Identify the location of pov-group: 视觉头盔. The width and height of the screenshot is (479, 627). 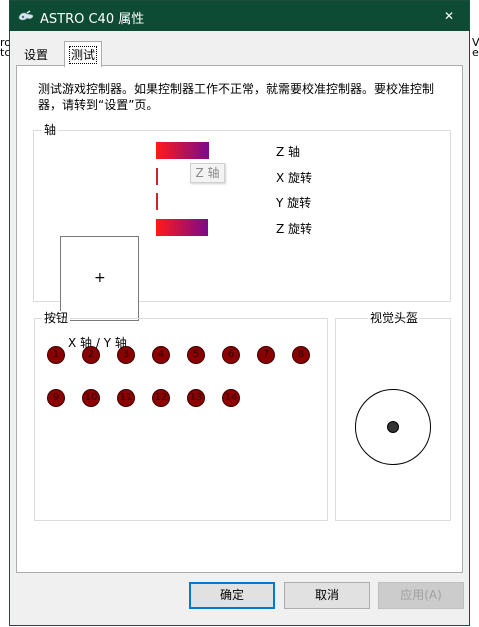
(393, 416).